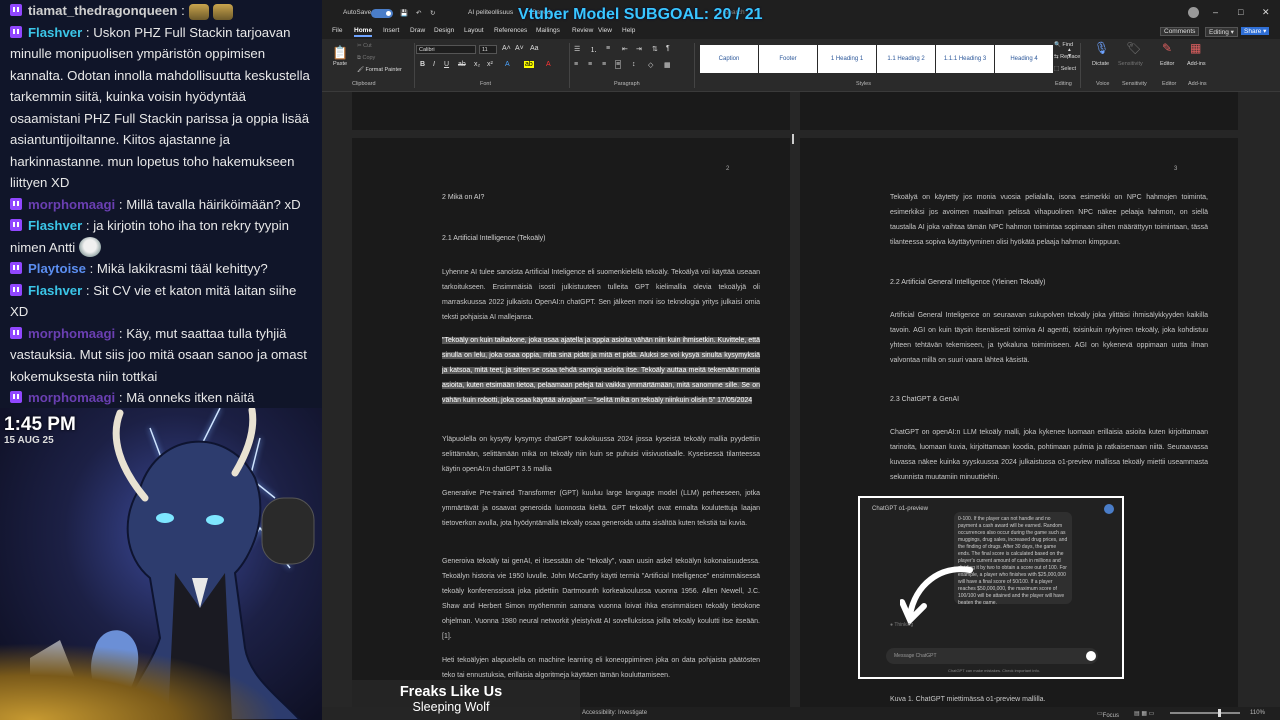 The image size is (1280, 720). What do you see at coordinates (490, 12) in the screenshot?
I see `document-title: AI peliteollisuus` at bounding box center [490, 12].